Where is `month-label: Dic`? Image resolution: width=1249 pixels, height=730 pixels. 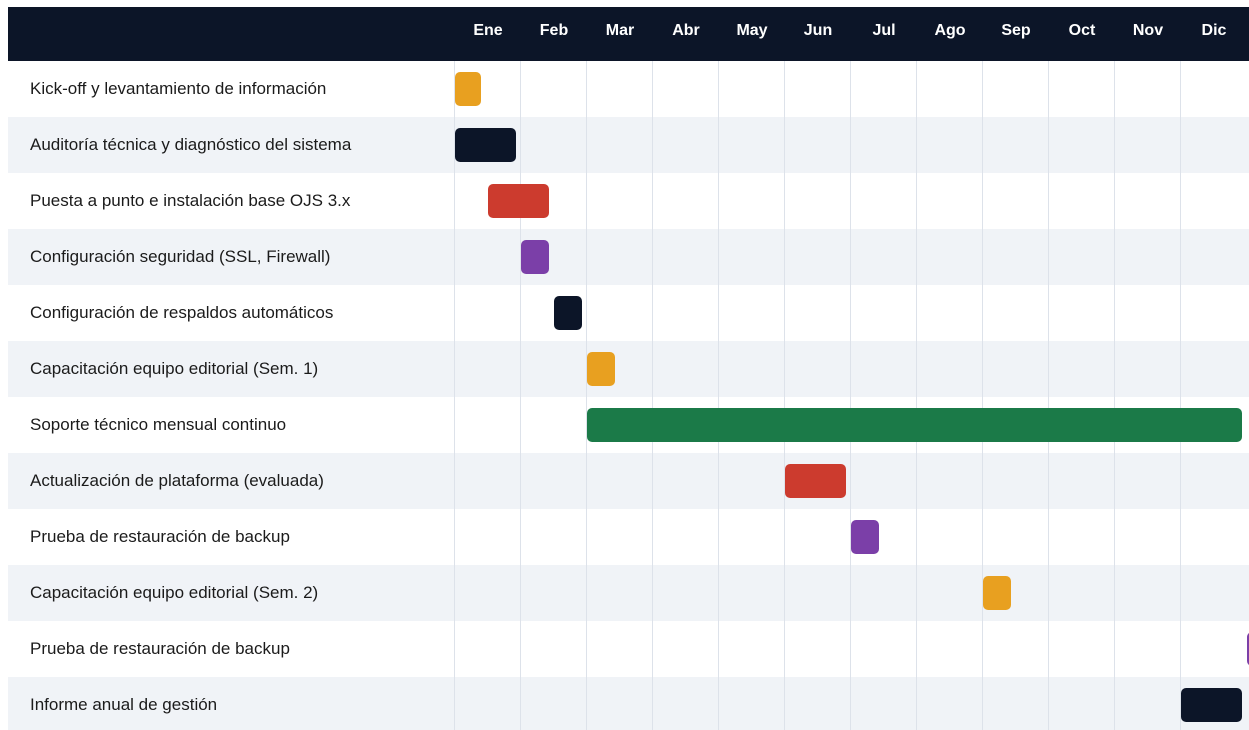
month-label: Dic is located at coordinates (1214, 30).